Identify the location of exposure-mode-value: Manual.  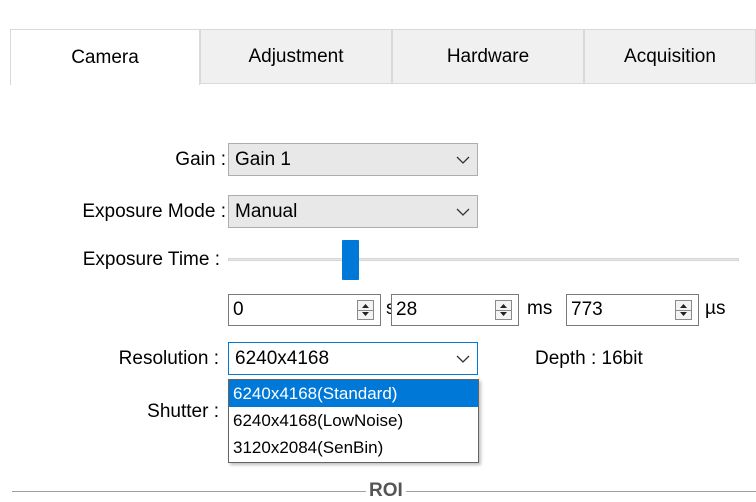
(266, 211).